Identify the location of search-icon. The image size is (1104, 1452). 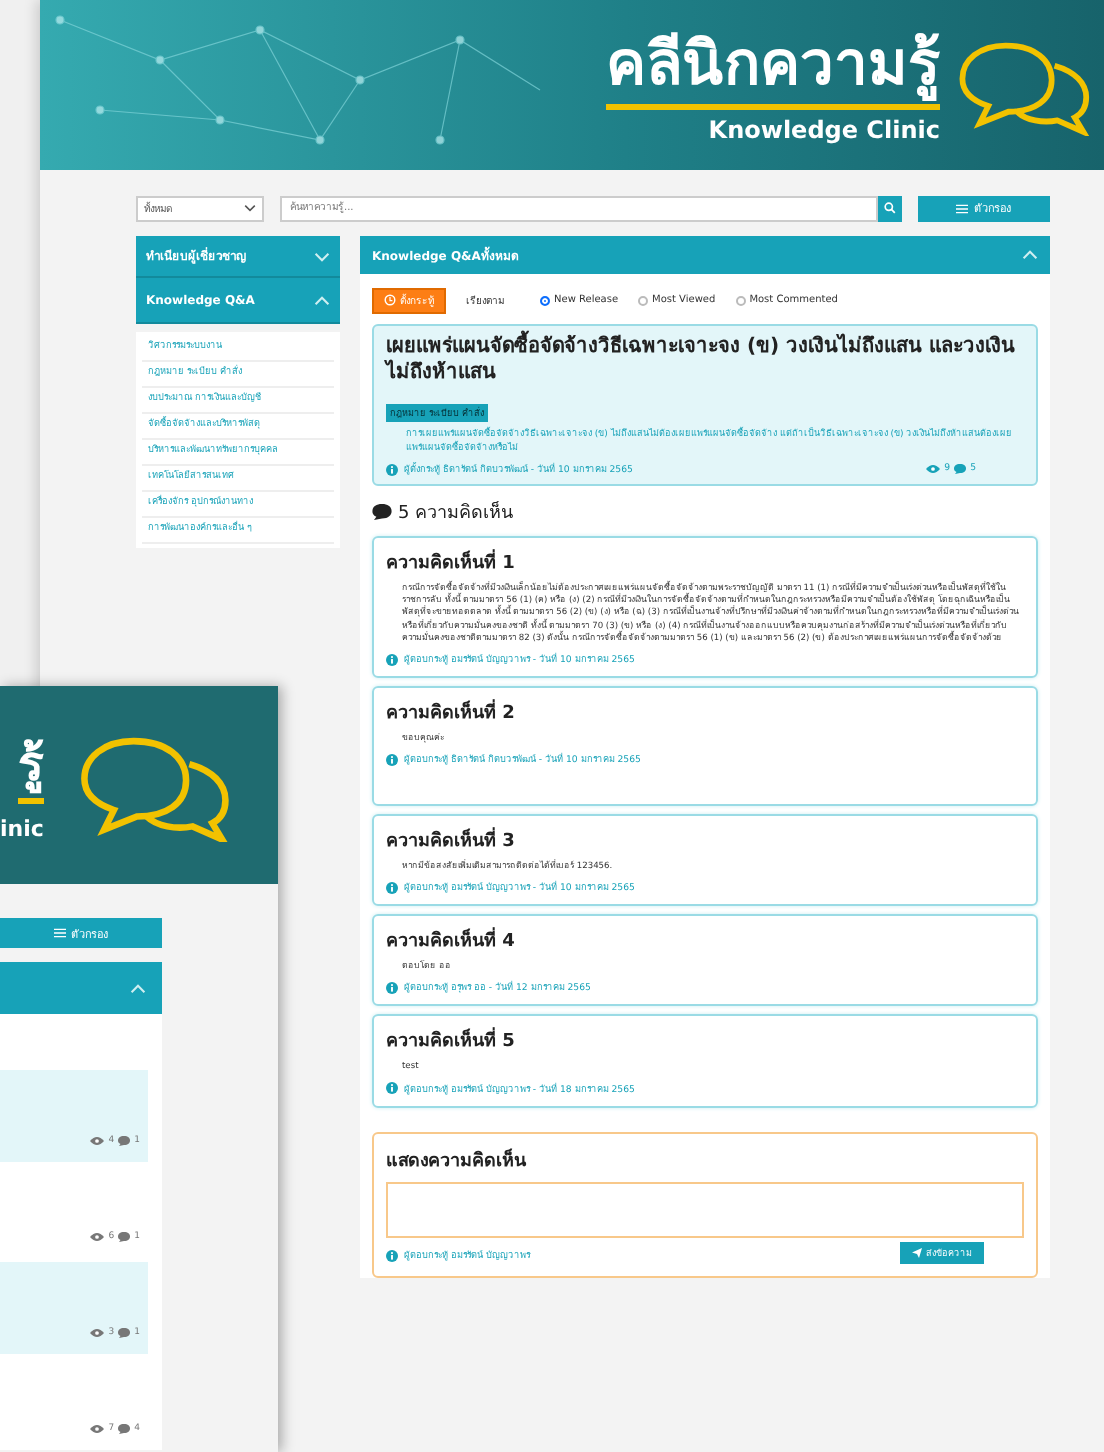
(890, 208).